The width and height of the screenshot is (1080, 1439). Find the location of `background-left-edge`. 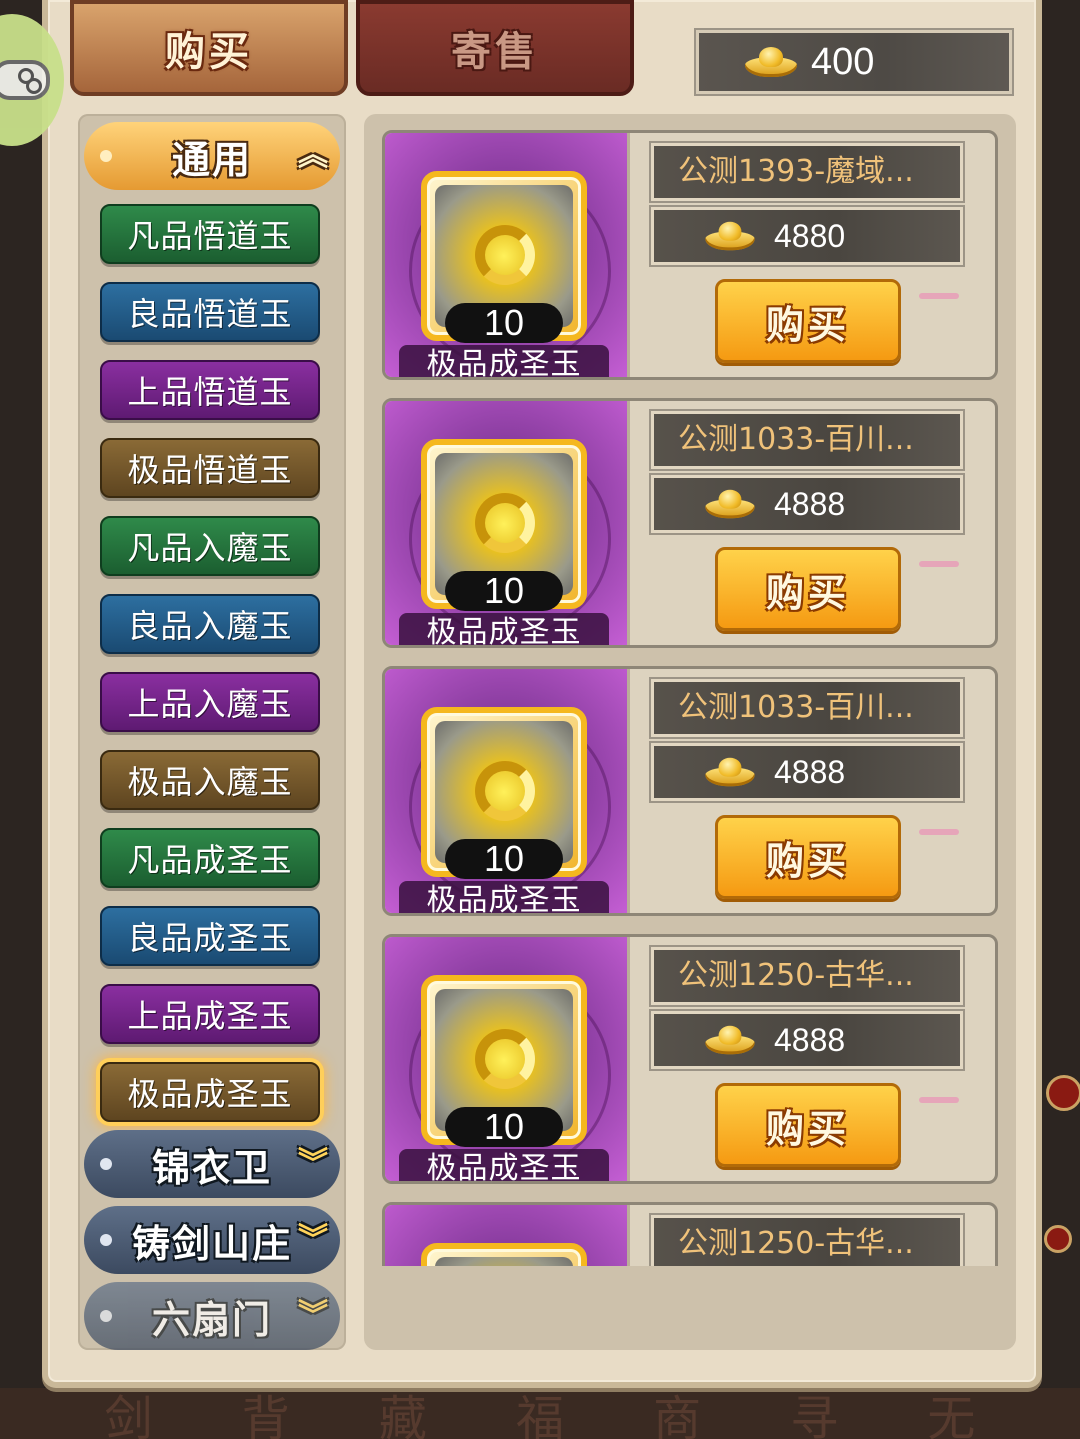

background-left-edge is located at coordinates (22, 719).